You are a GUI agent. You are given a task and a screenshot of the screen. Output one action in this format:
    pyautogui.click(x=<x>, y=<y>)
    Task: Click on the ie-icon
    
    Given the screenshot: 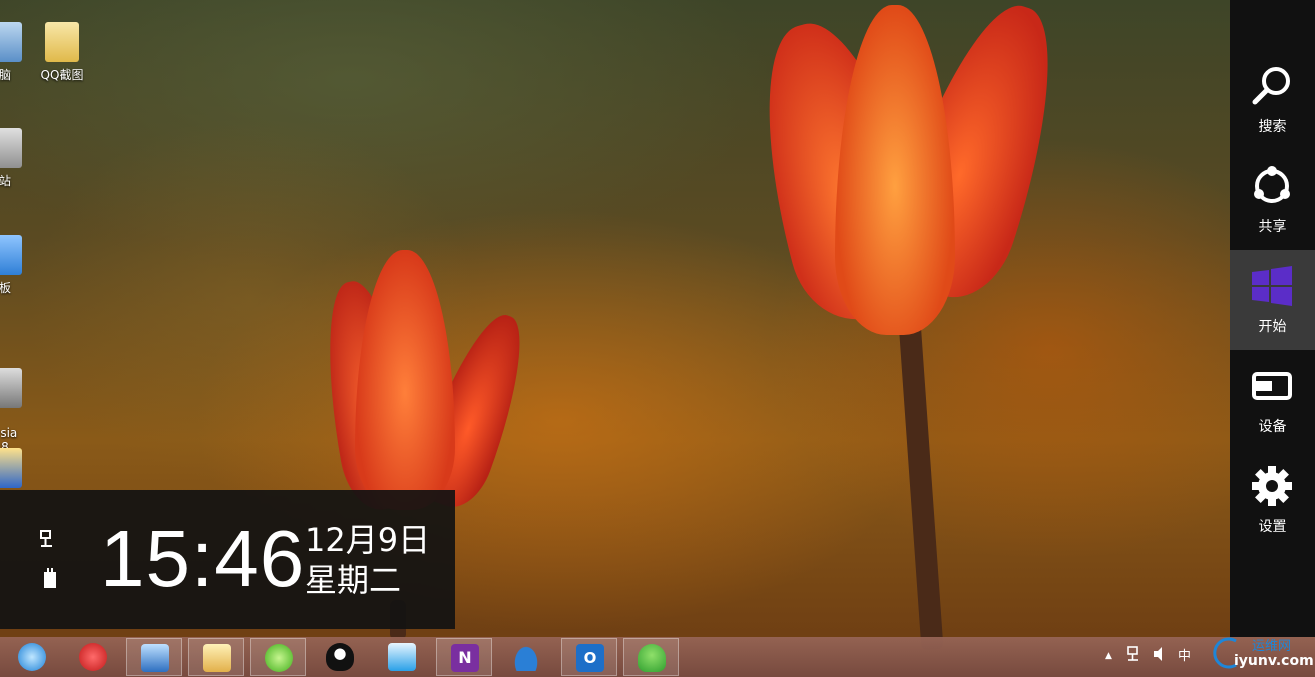 What is the action you would take?
    pyautogui.click(x=32, y=657)
    